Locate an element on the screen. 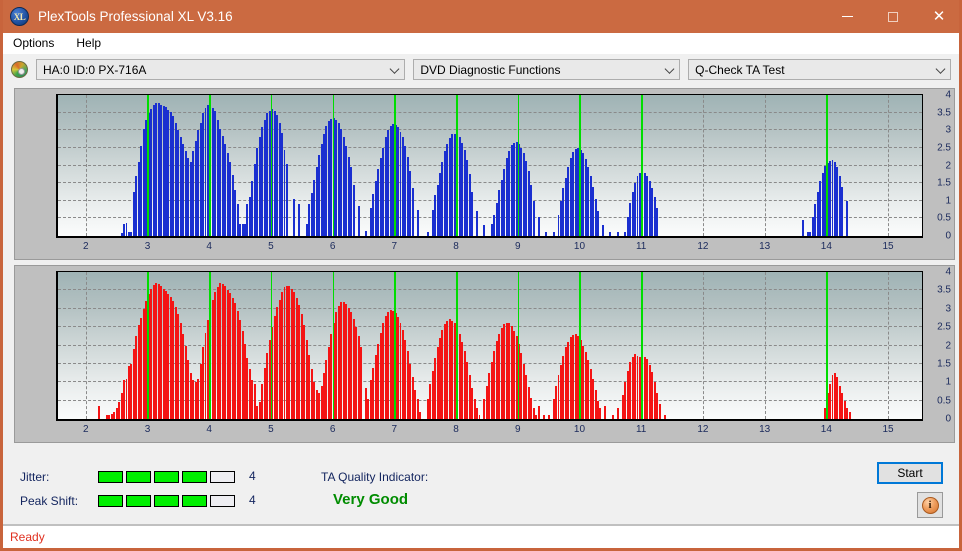 The height and width of the screenshot is (551, 962). y-axis-tick-label: 1.5 is located at coordinates (944, 364).